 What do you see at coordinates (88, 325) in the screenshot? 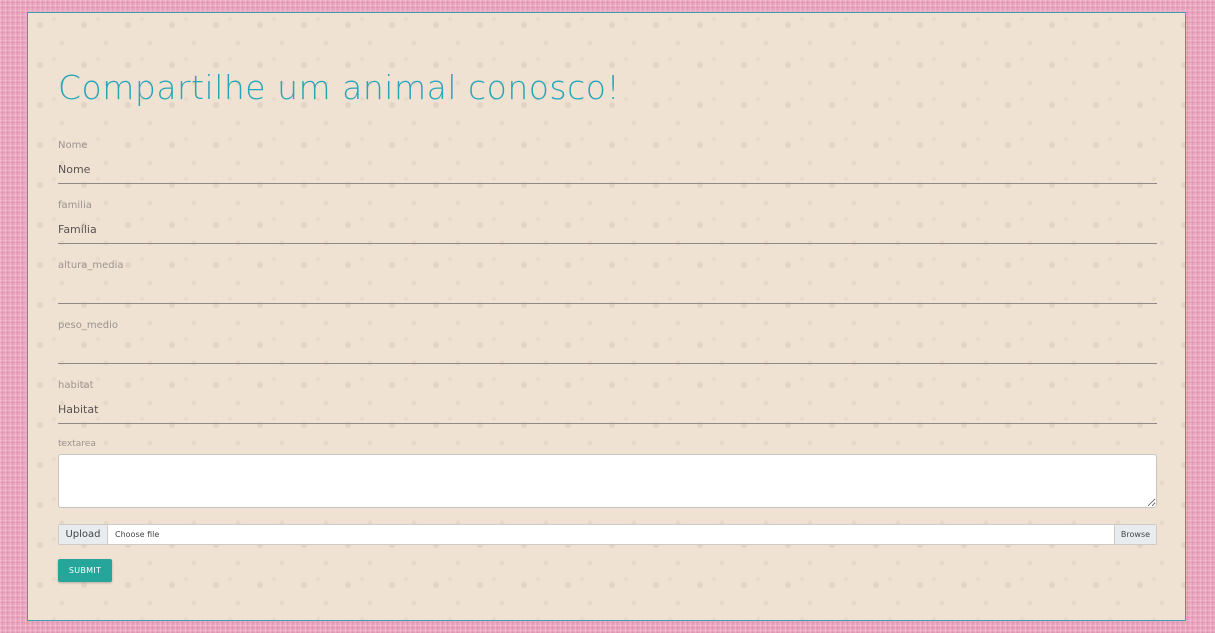
I see `field-label-peso-medio: peso_medio` at bounding box center [88, 325].